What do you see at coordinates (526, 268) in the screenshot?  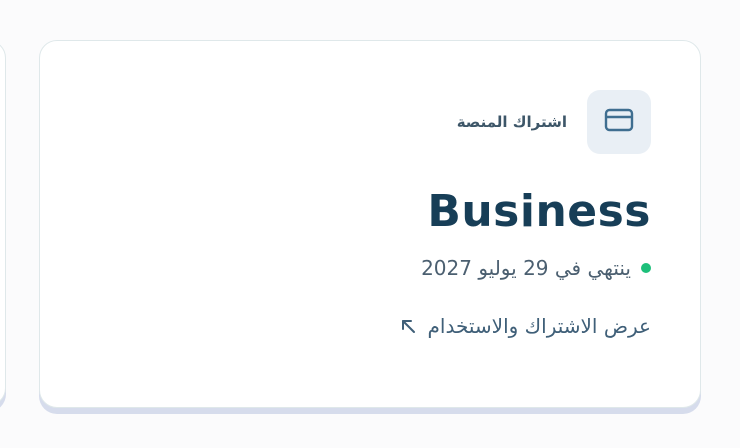 I see `status-text: ينتهي في 29 يوليو 2027` at bounding box center [526, 268].